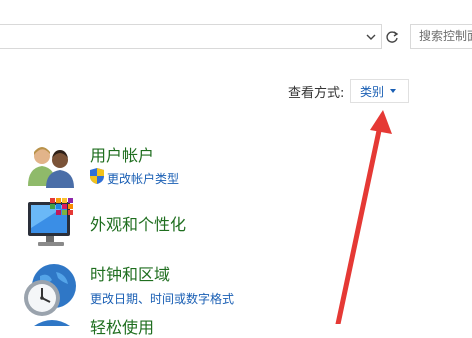 The height and width of the screenshot is (338, 472). Describe the element at coordinates (393, 91) in the screenshot. I see `dropdown-caret-icon` at that location.